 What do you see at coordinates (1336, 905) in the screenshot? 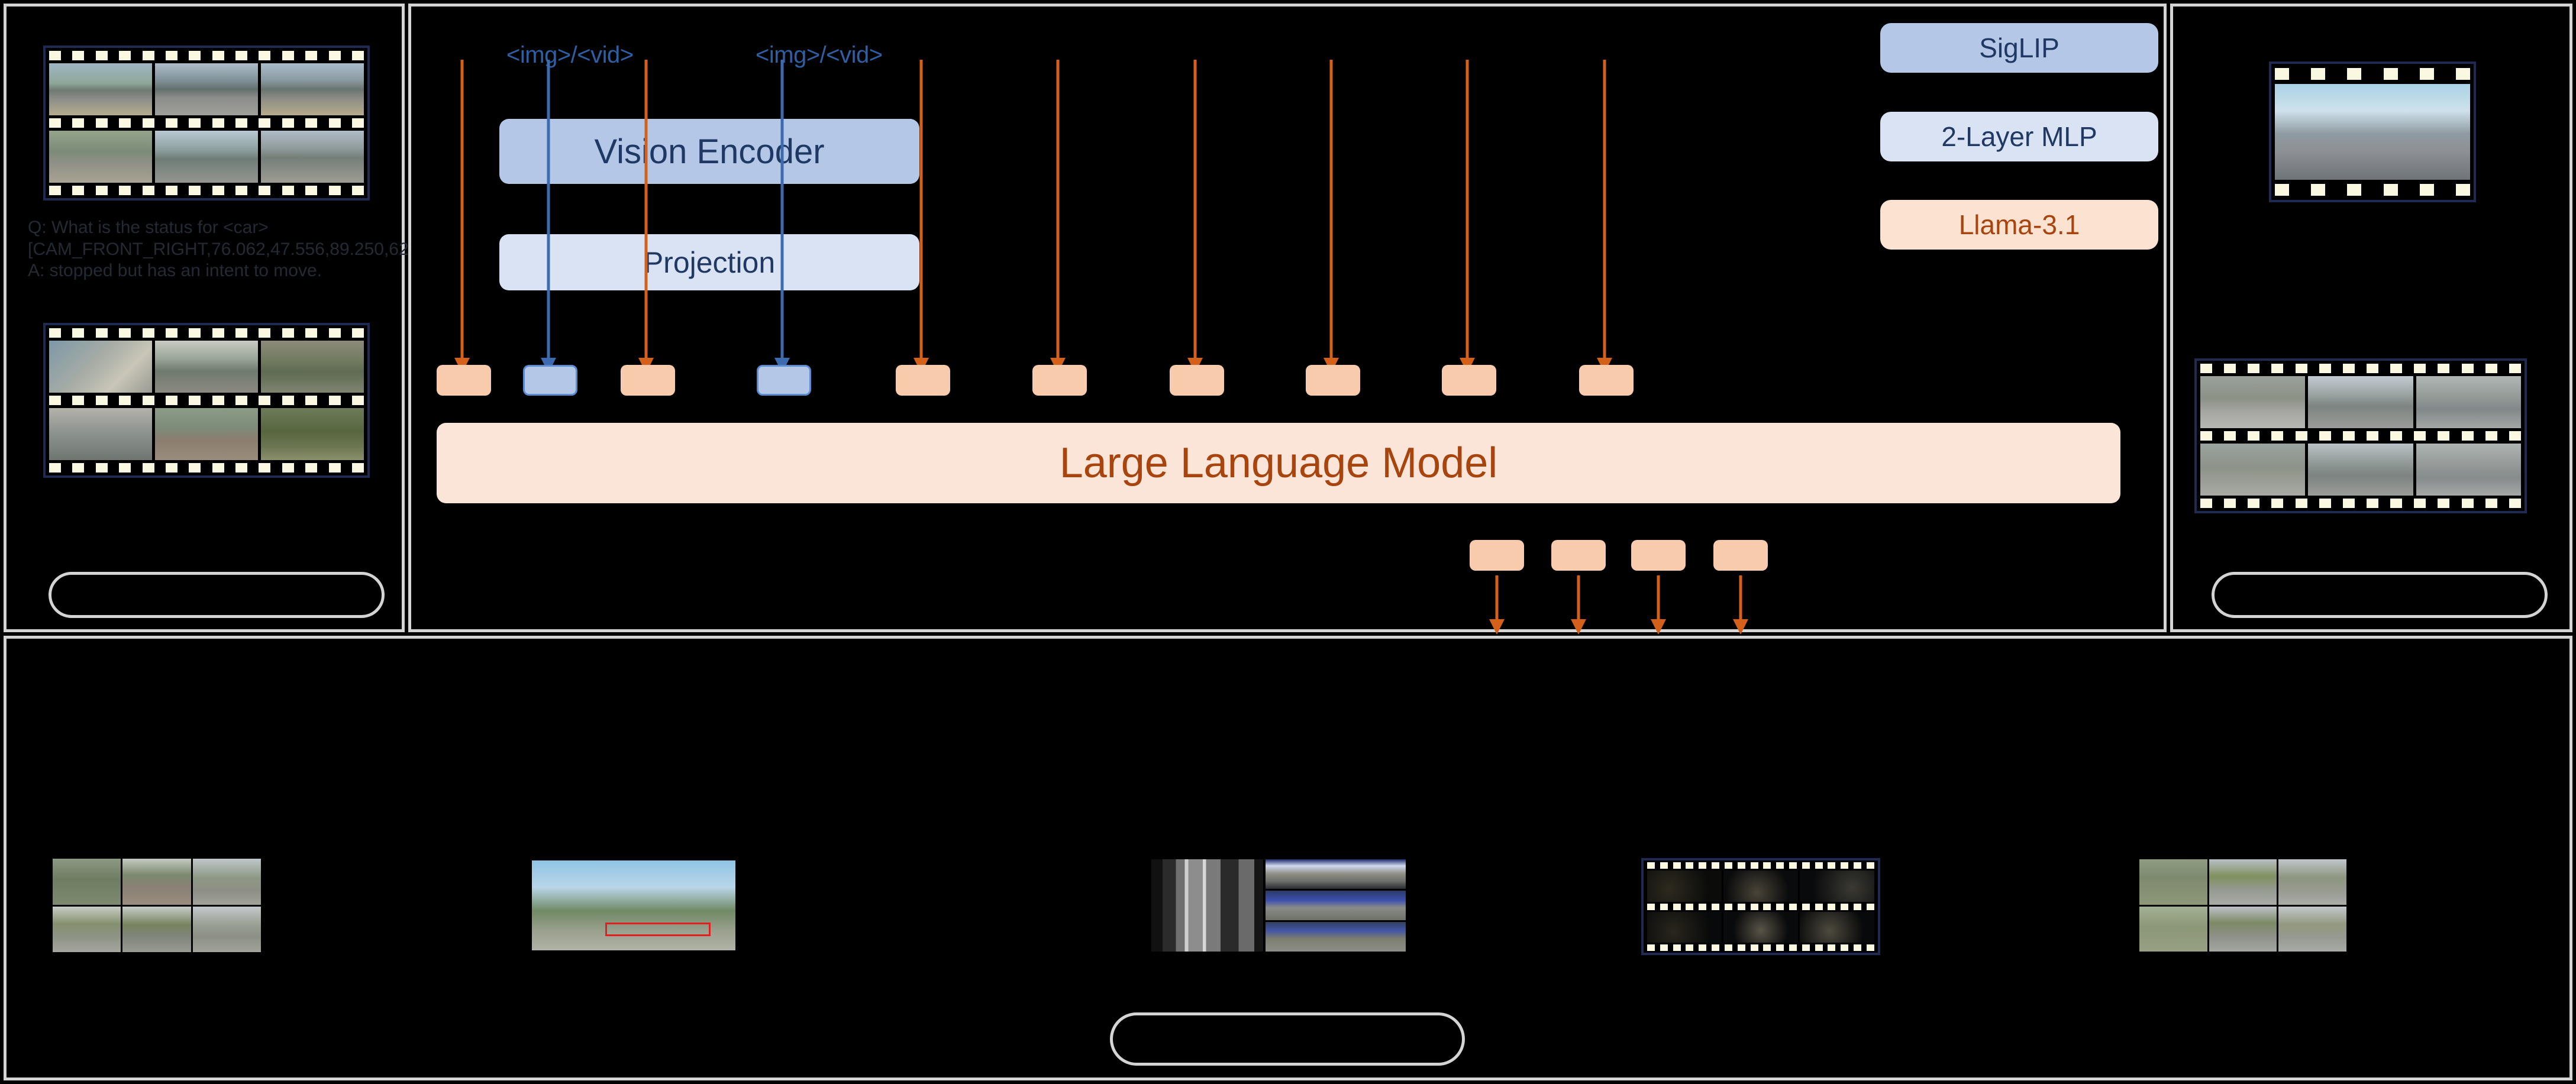
I see `highway-view-stack` at bounding box center [1336, 905].